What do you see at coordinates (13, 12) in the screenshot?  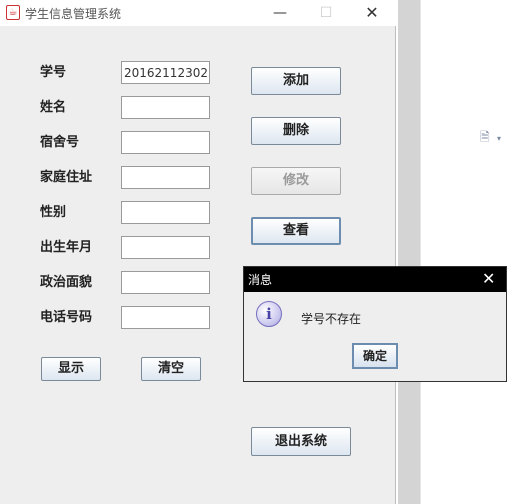 I see `java-app-icon: ☕` at bounding box center [13, 12].